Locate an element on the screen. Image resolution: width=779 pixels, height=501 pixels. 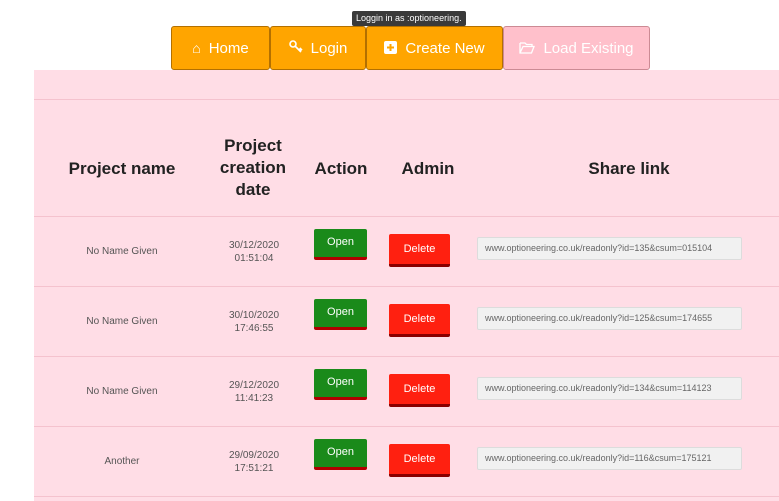
nav-load-existing-button: Load Existing is located at coordinates (576, 48).